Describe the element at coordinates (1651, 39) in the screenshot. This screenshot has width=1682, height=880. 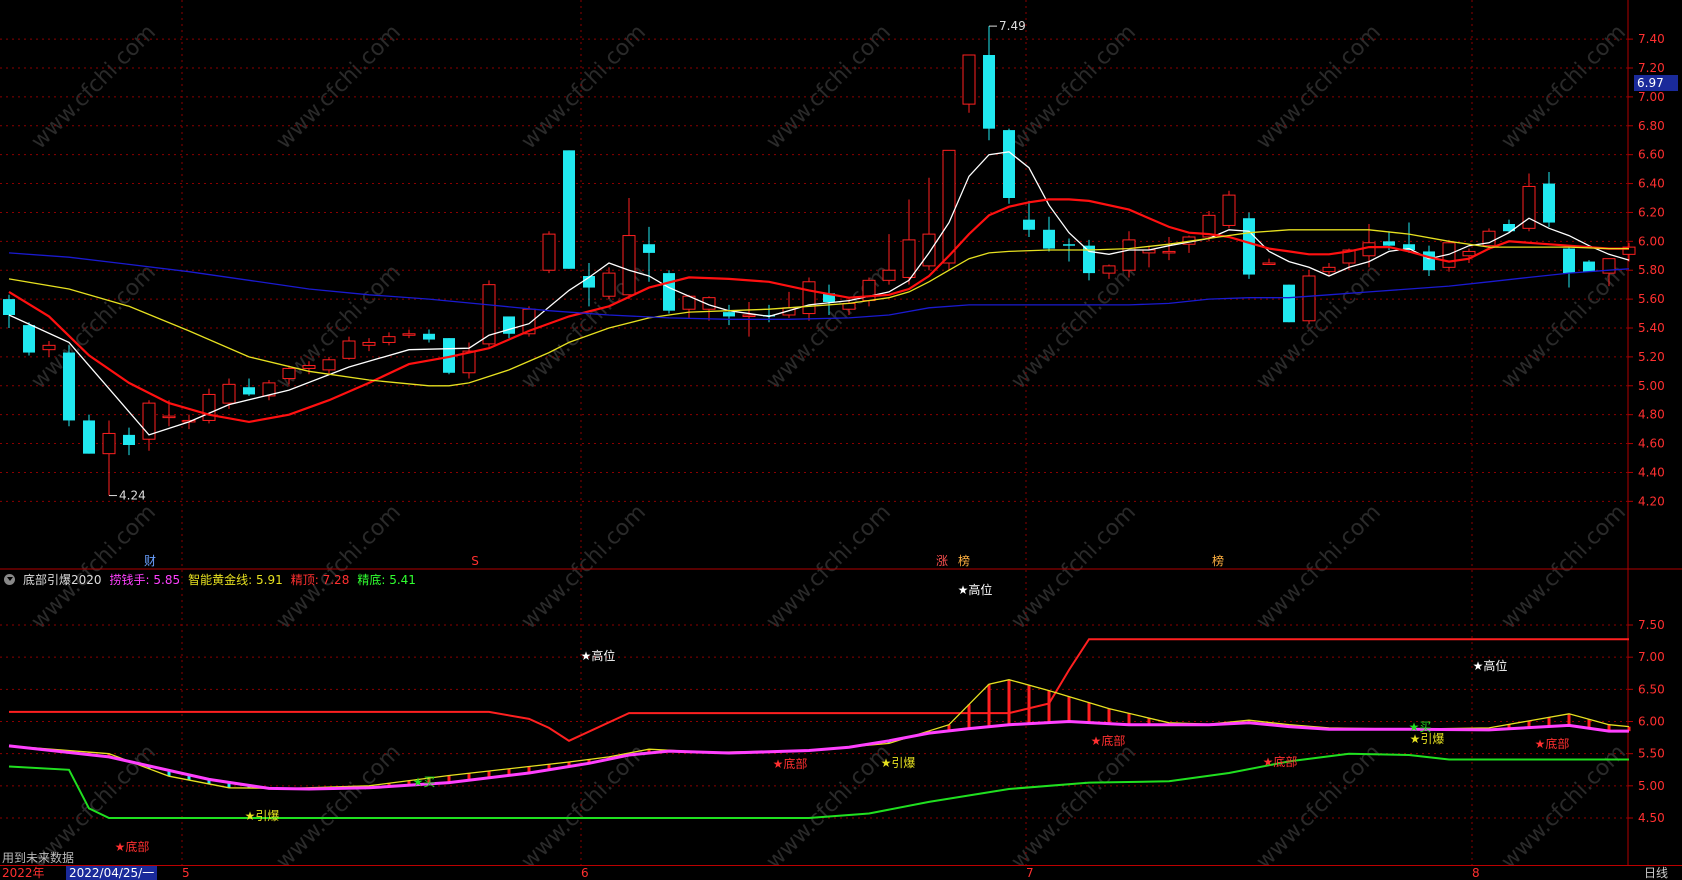
I see `y-tick-label: 7.40` at that location.